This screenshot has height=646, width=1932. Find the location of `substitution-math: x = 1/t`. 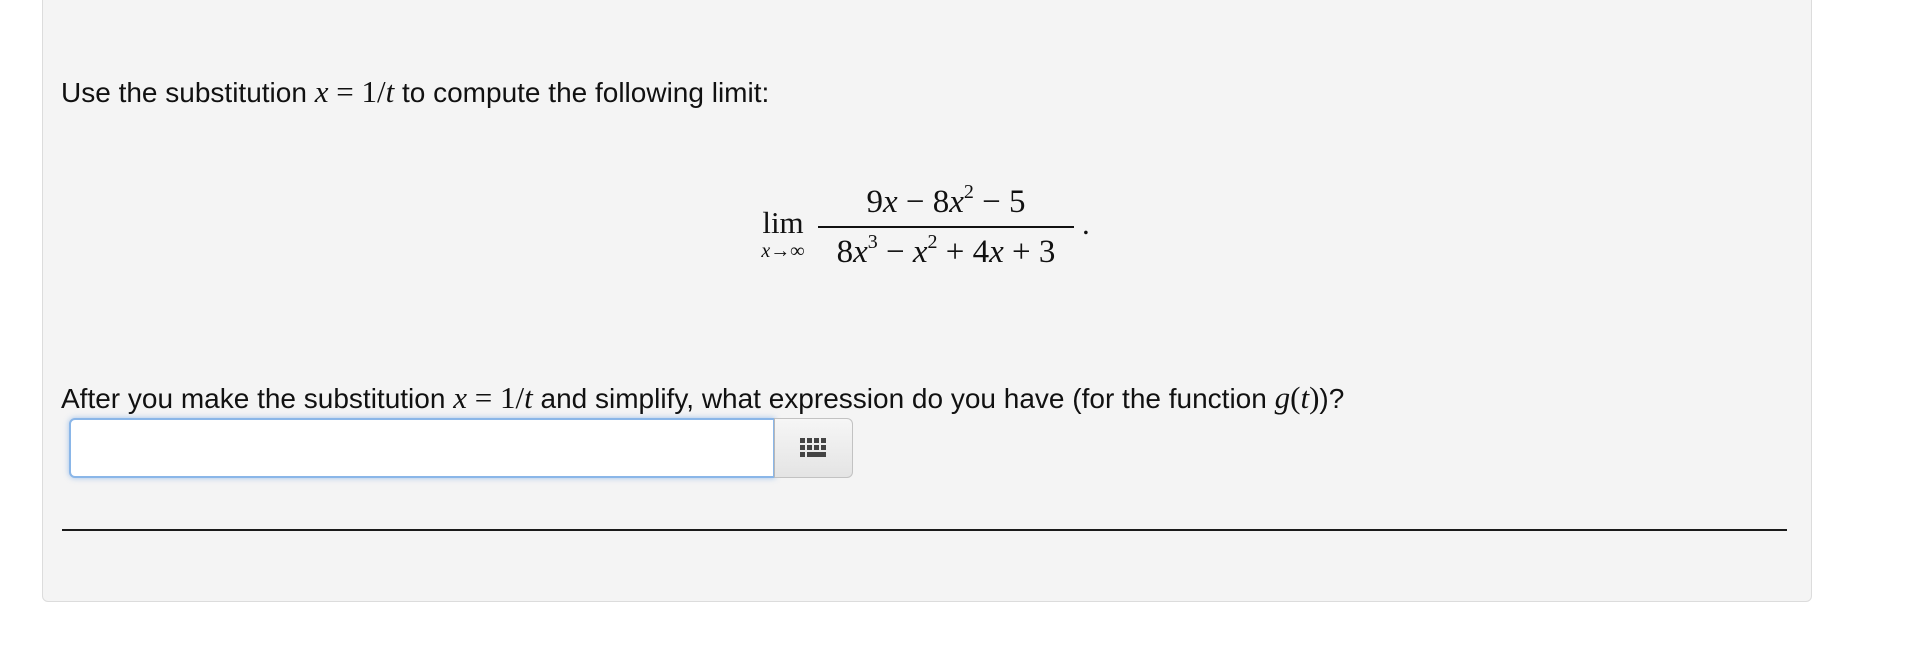

substitution-math: x = 1/t is located at coordinates (354, 91).